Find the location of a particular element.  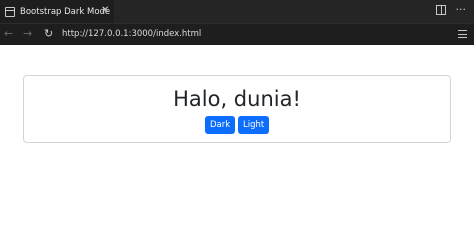

dark-mode-button: Dark is located at coordinates (220, 125).